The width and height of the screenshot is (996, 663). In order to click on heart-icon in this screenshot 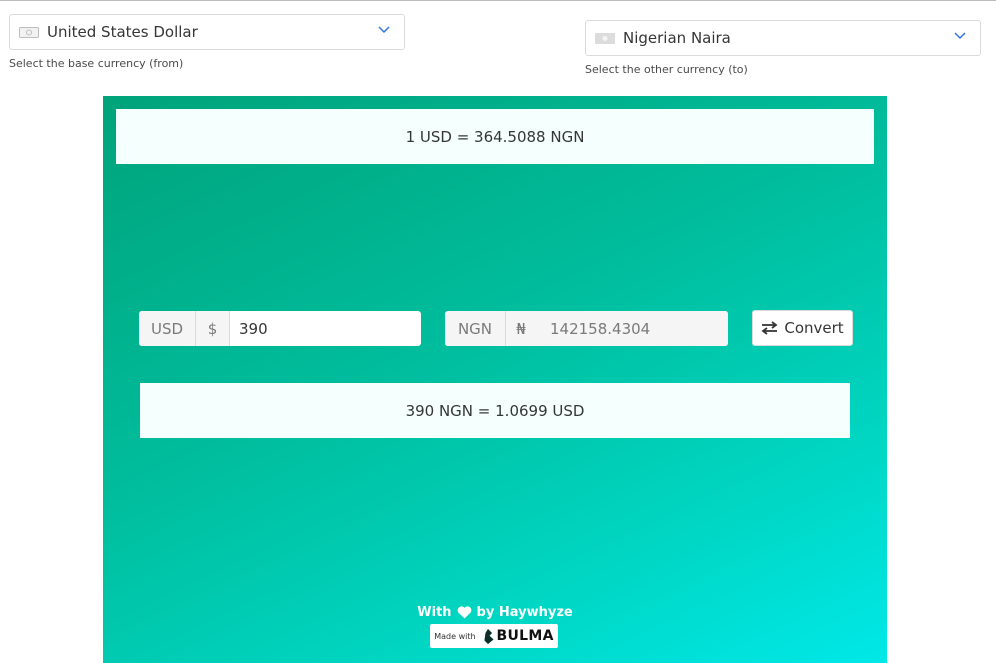, I will do `click(464, 612)`.